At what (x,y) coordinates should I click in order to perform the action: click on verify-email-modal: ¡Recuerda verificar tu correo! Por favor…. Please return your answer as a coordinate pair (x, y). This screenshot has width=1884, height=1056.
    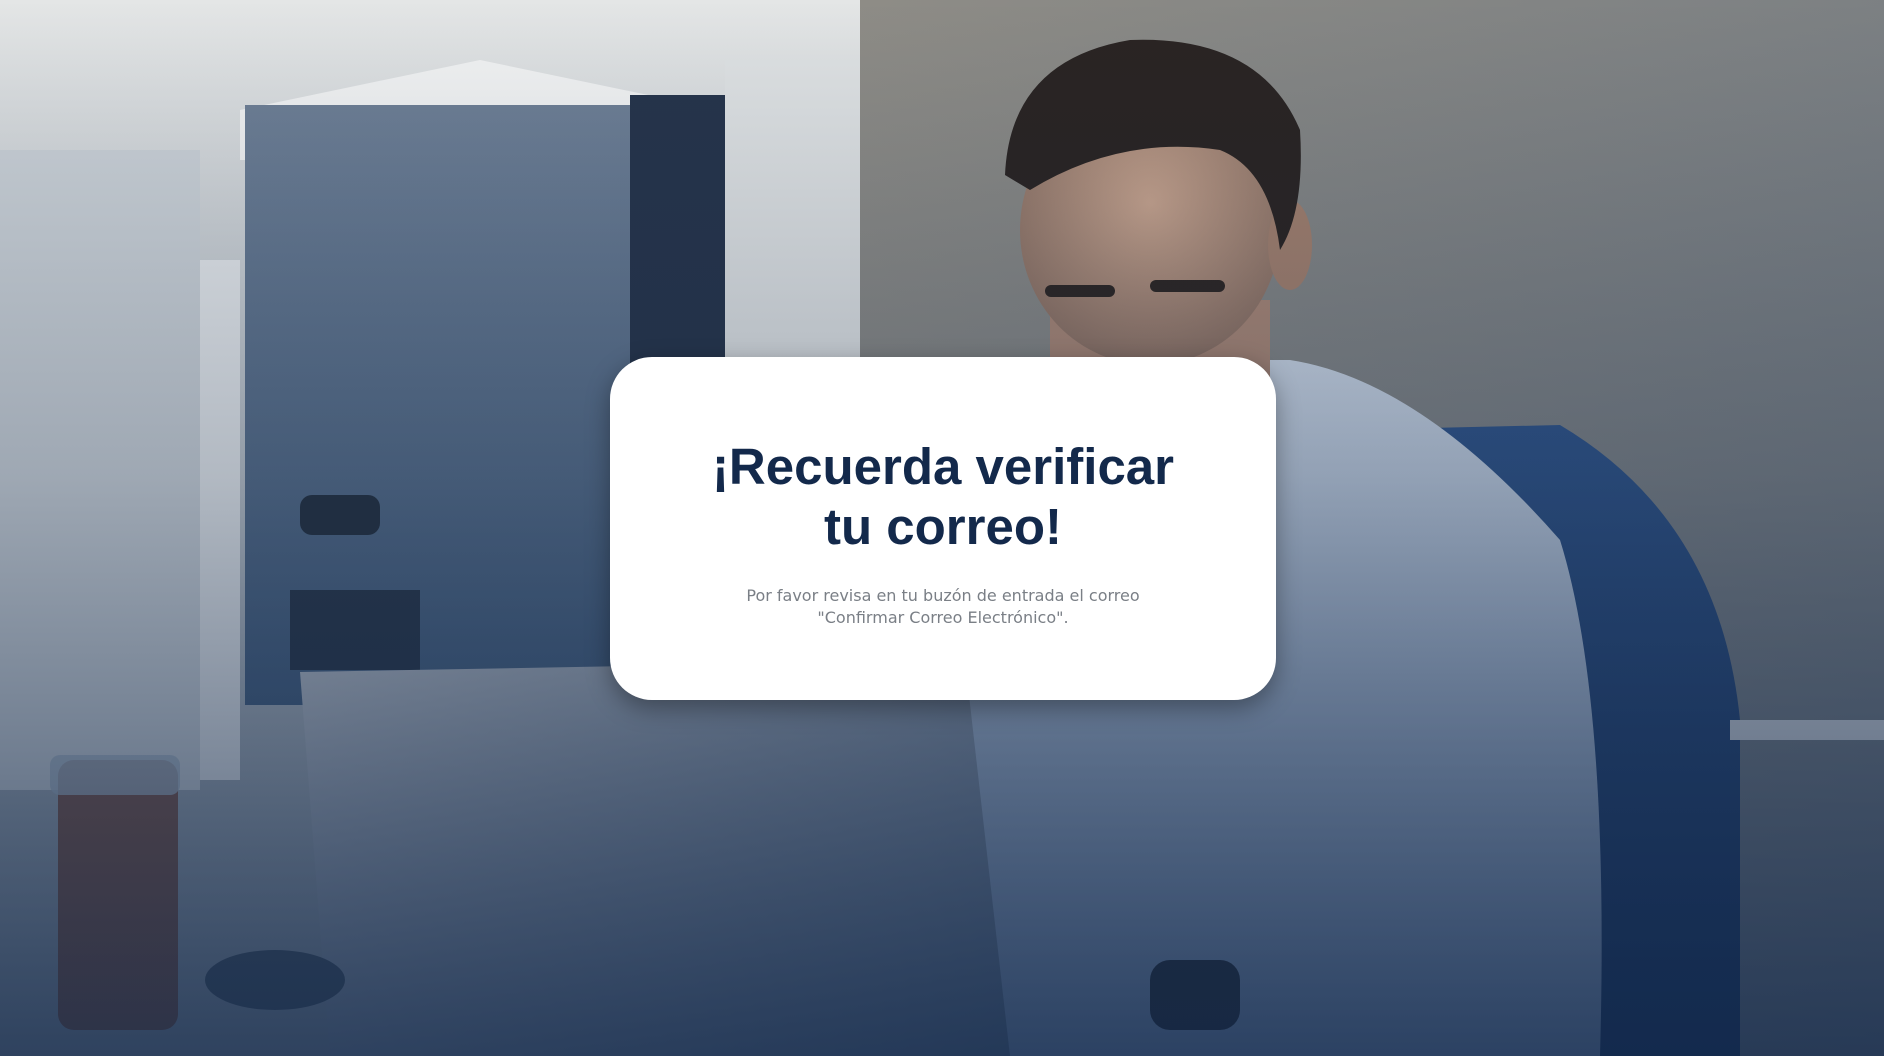
    Looking at the image, I should click on (943, 528).